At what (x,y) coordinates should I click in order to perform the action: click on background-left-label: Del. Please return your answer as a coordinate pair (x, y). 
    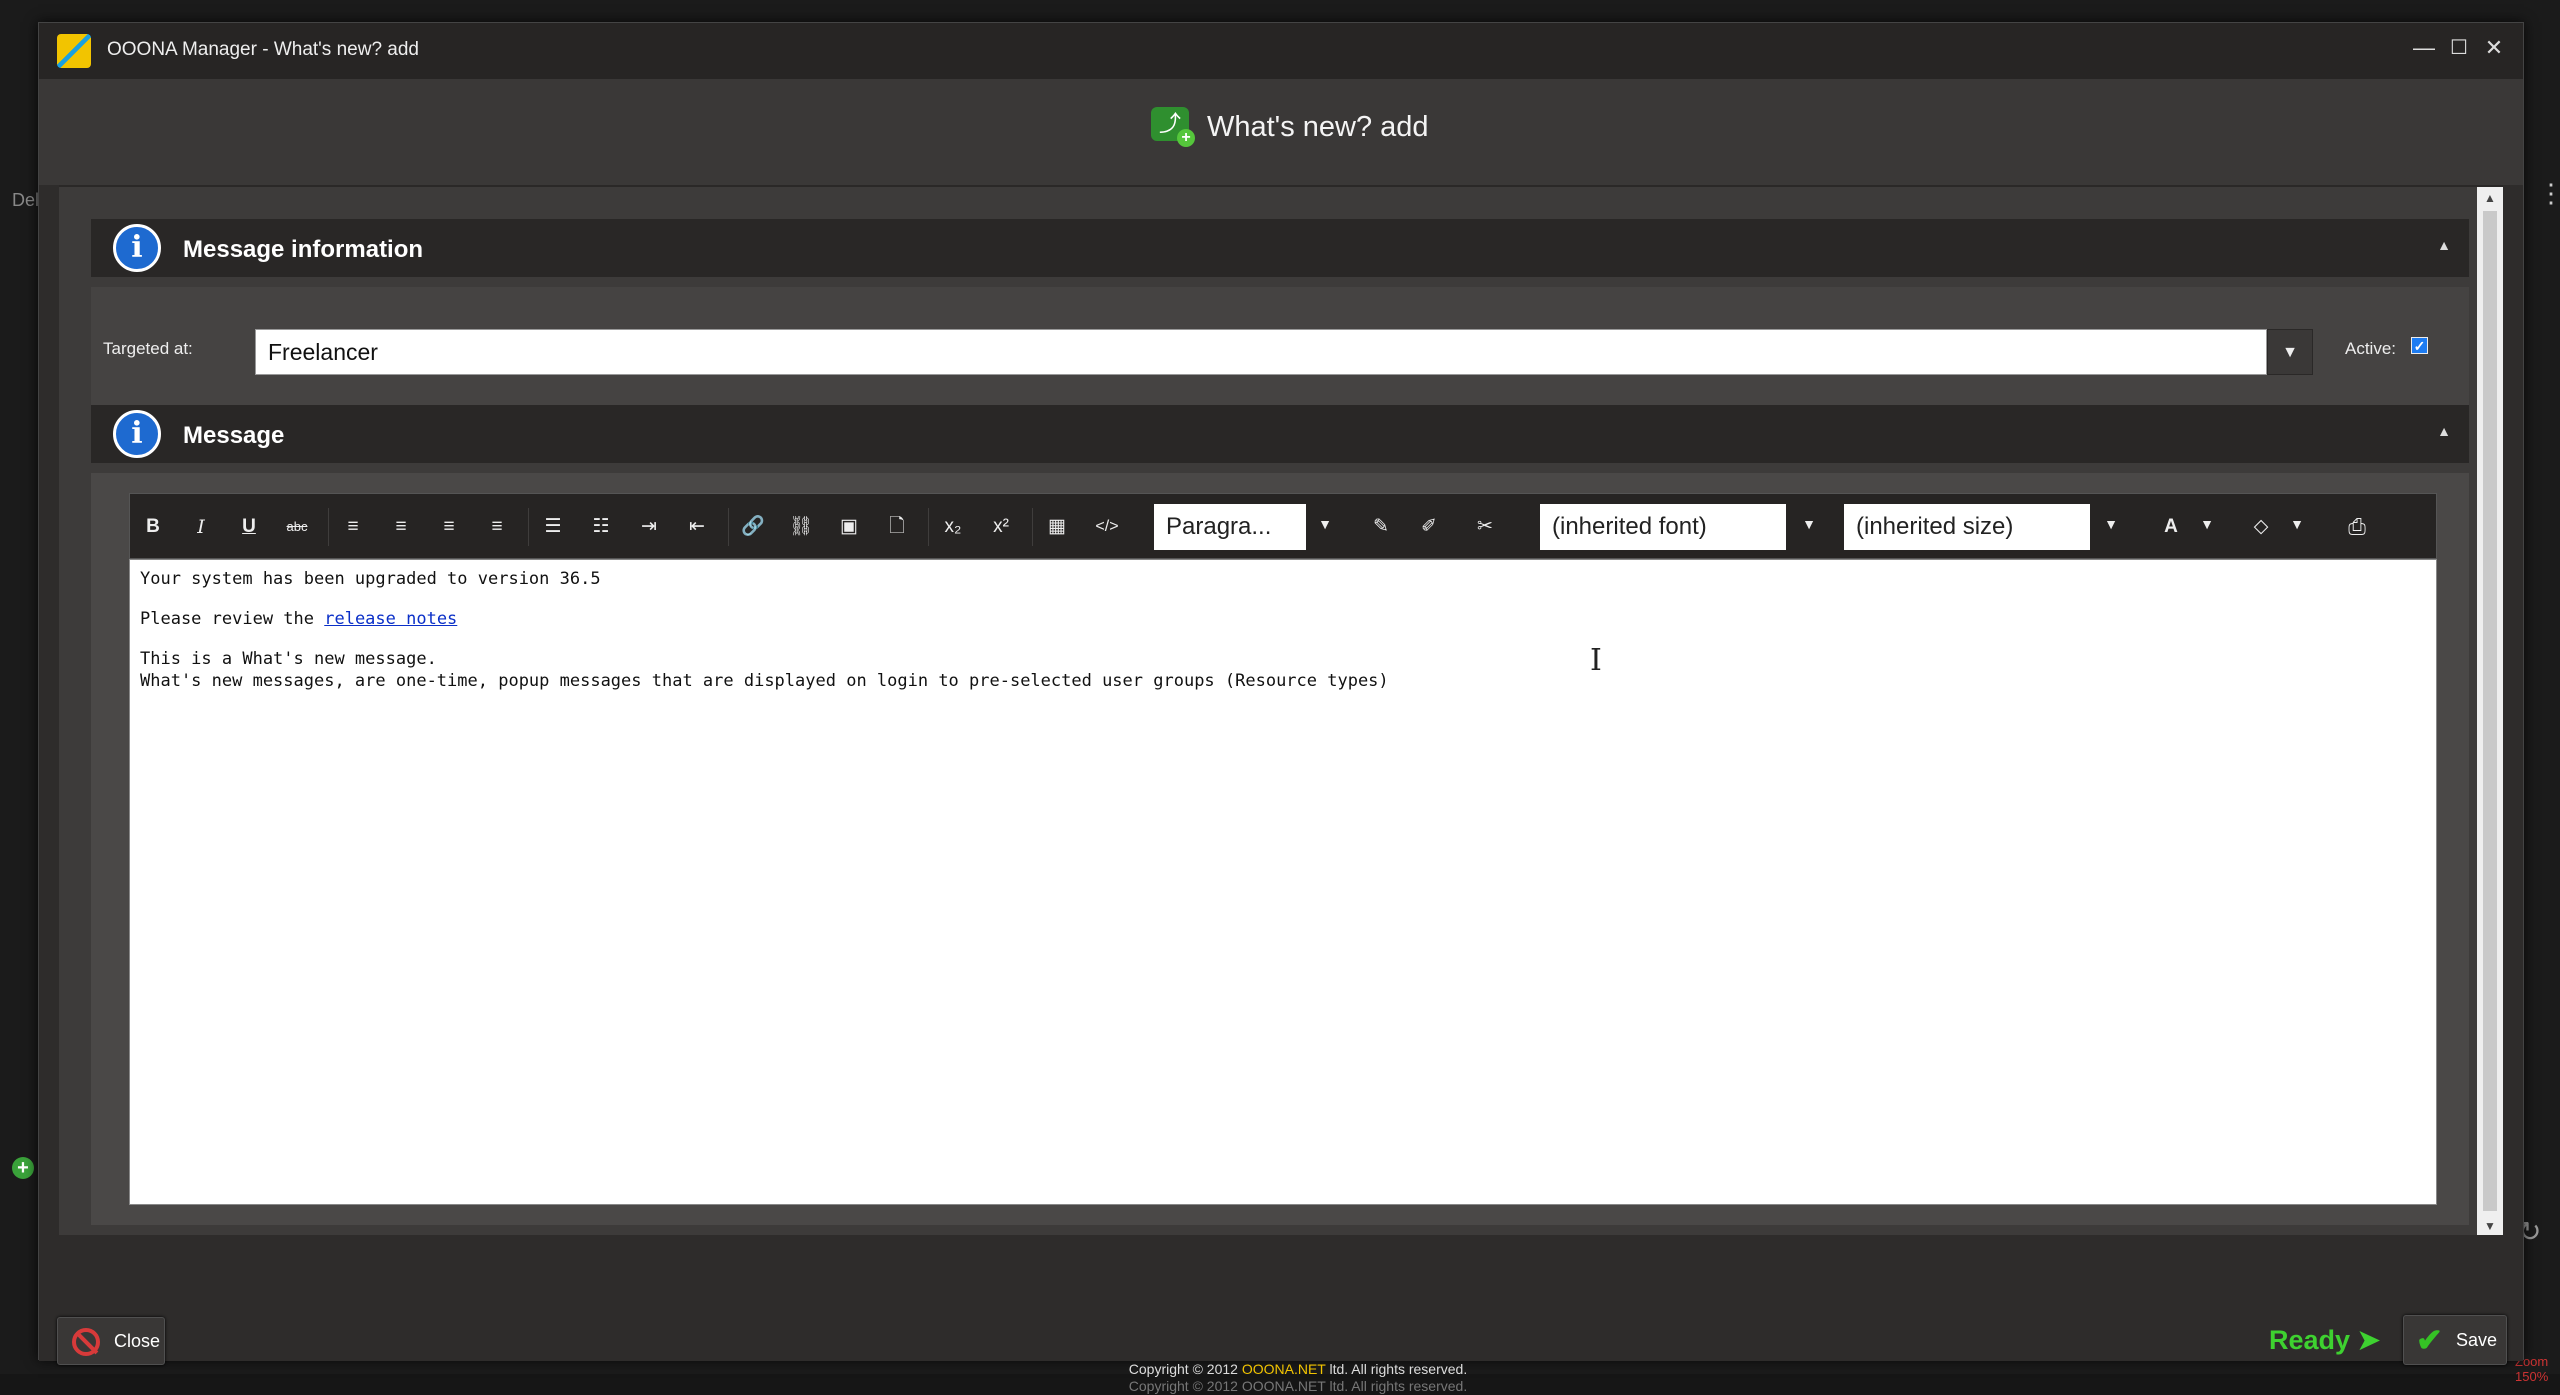
    Looking at the image, I should click on (26, 200).